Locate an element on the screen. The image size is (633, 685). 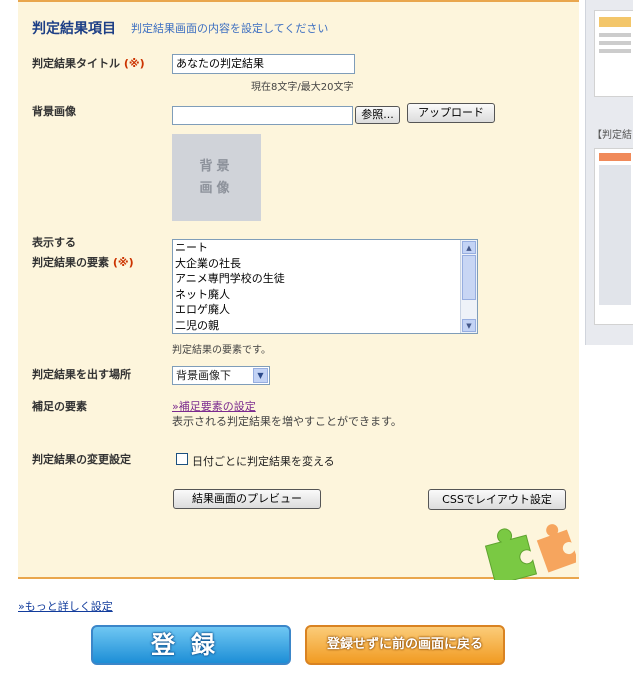
elements-label-text: 判定結果の要素 is located at coordinates (70, 262).